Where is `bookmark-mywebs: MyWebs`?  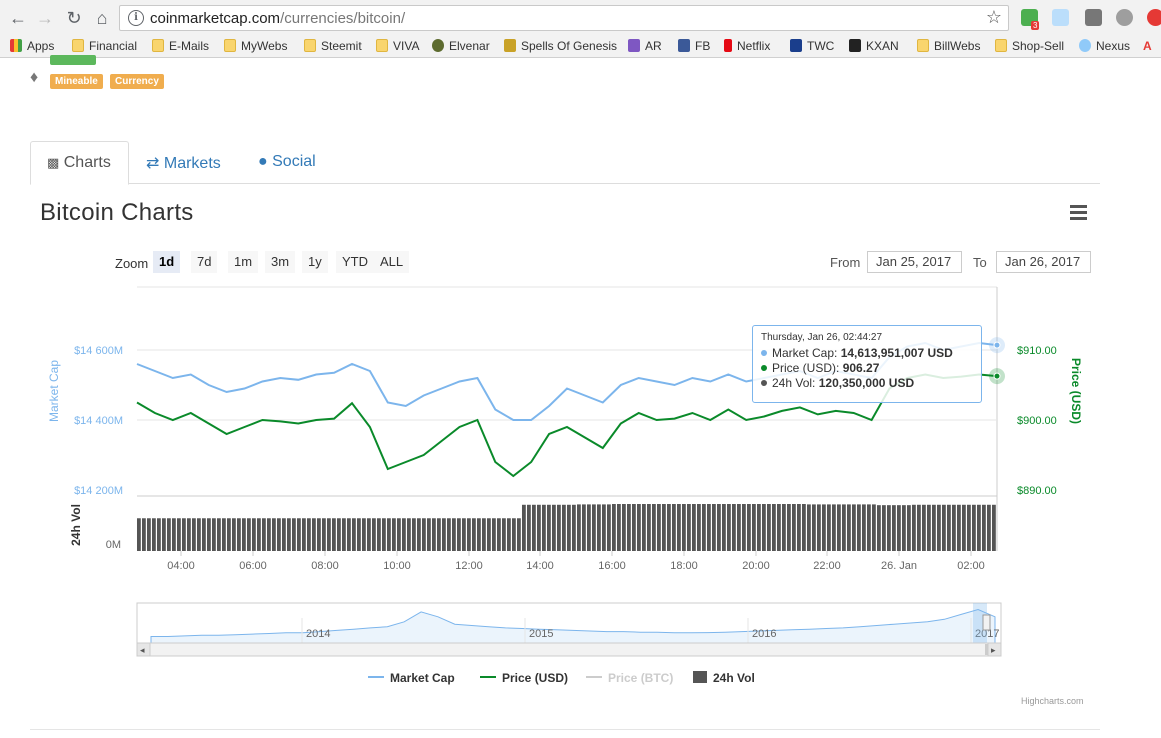 bookmark-mywebs: MyWebs is located at coordinates (255, 46).